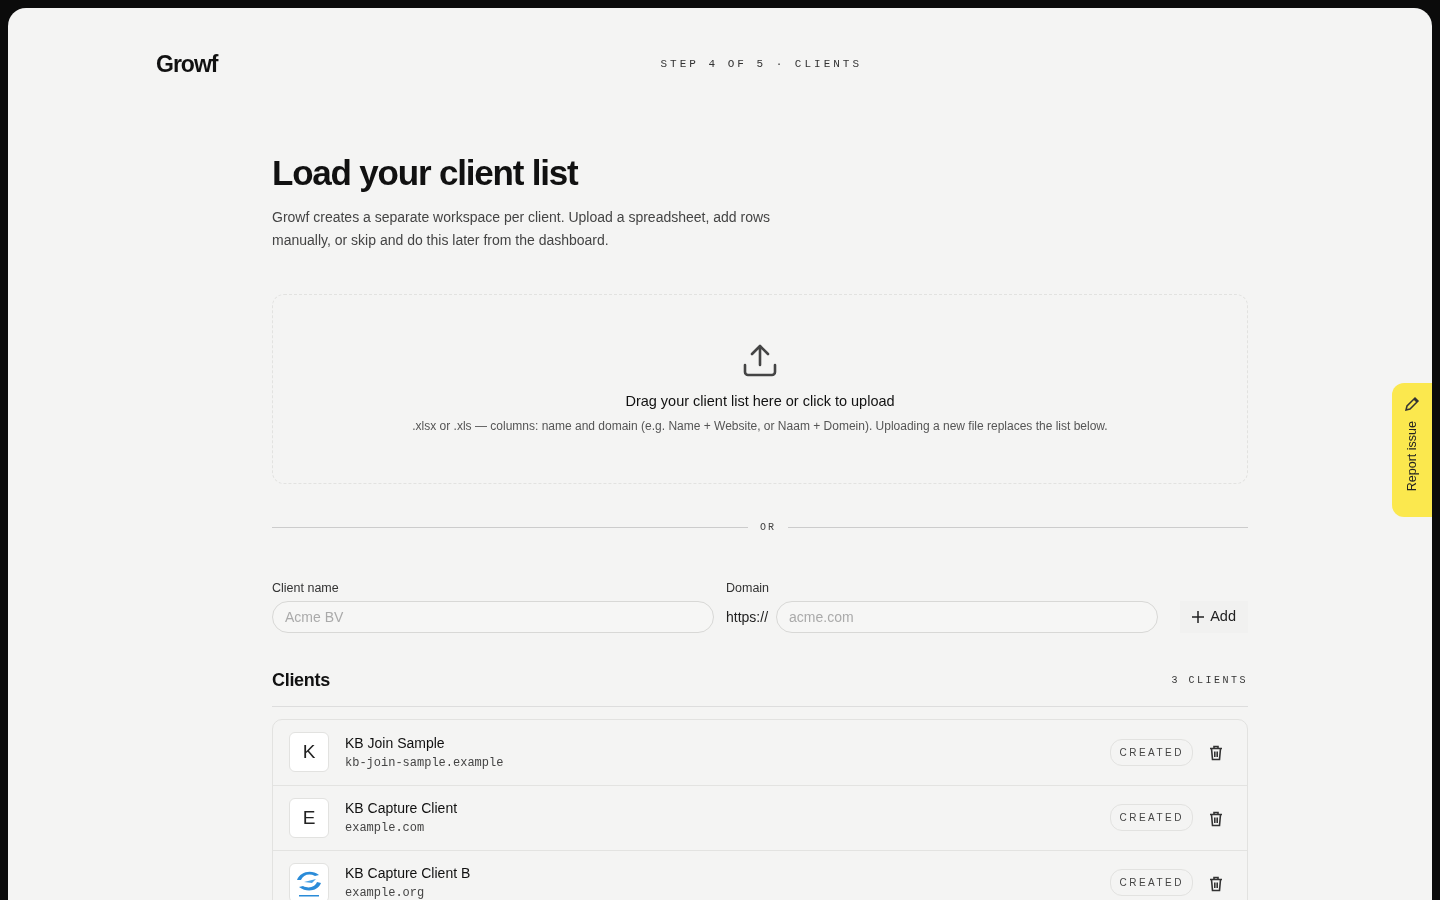  Describe the element at coordinates (385, 829) in the screenshot. I see `client-domain: example.com` at that location.